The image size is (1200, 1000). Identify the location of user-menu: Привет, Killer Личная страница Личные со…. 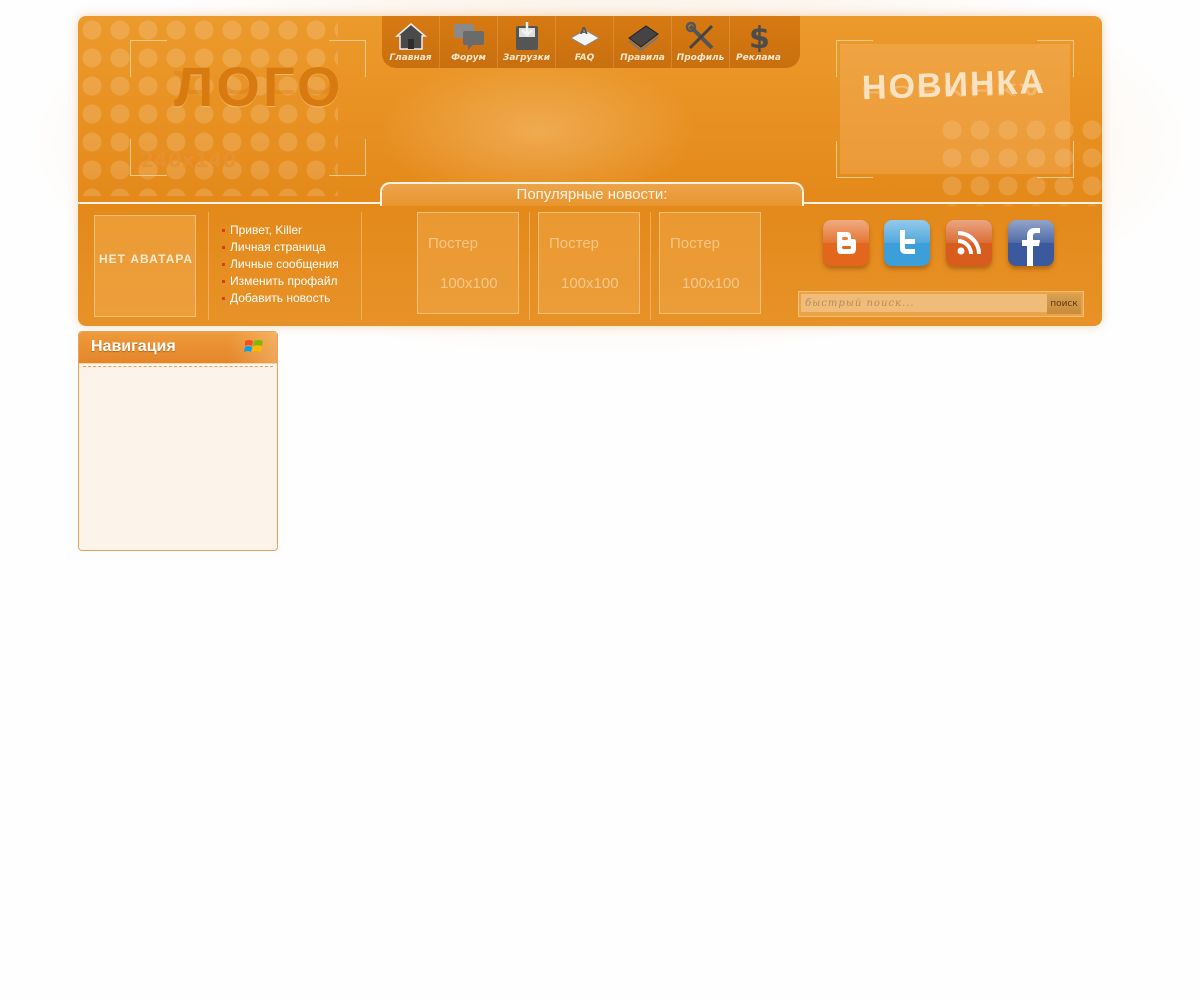
(280, 264).